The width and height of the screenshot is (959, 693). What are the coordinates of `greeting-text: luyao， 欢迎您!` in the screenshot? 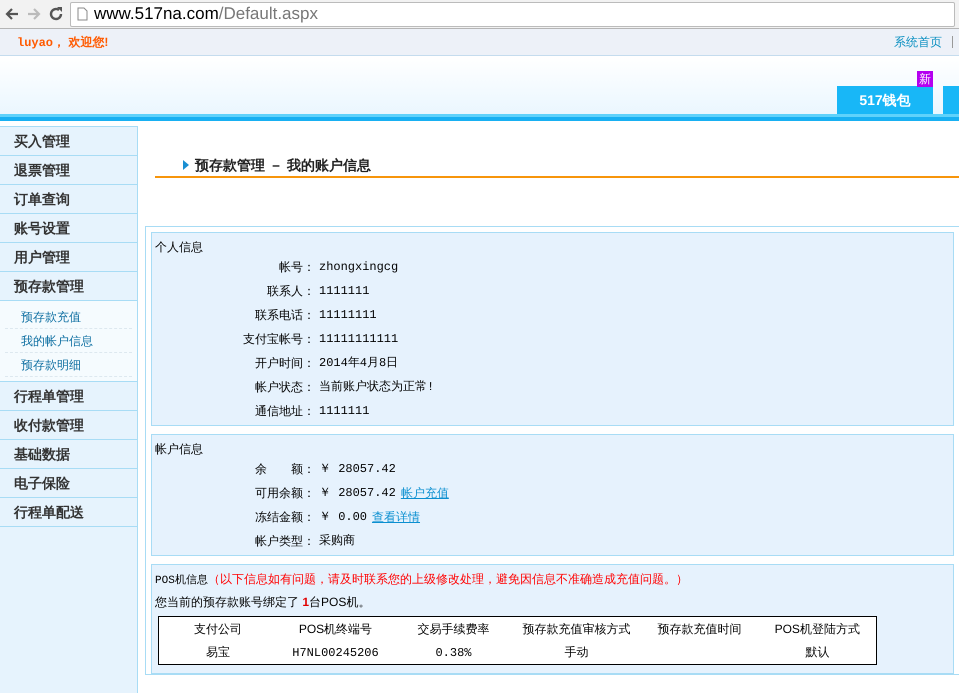 It's located at (62, 43).